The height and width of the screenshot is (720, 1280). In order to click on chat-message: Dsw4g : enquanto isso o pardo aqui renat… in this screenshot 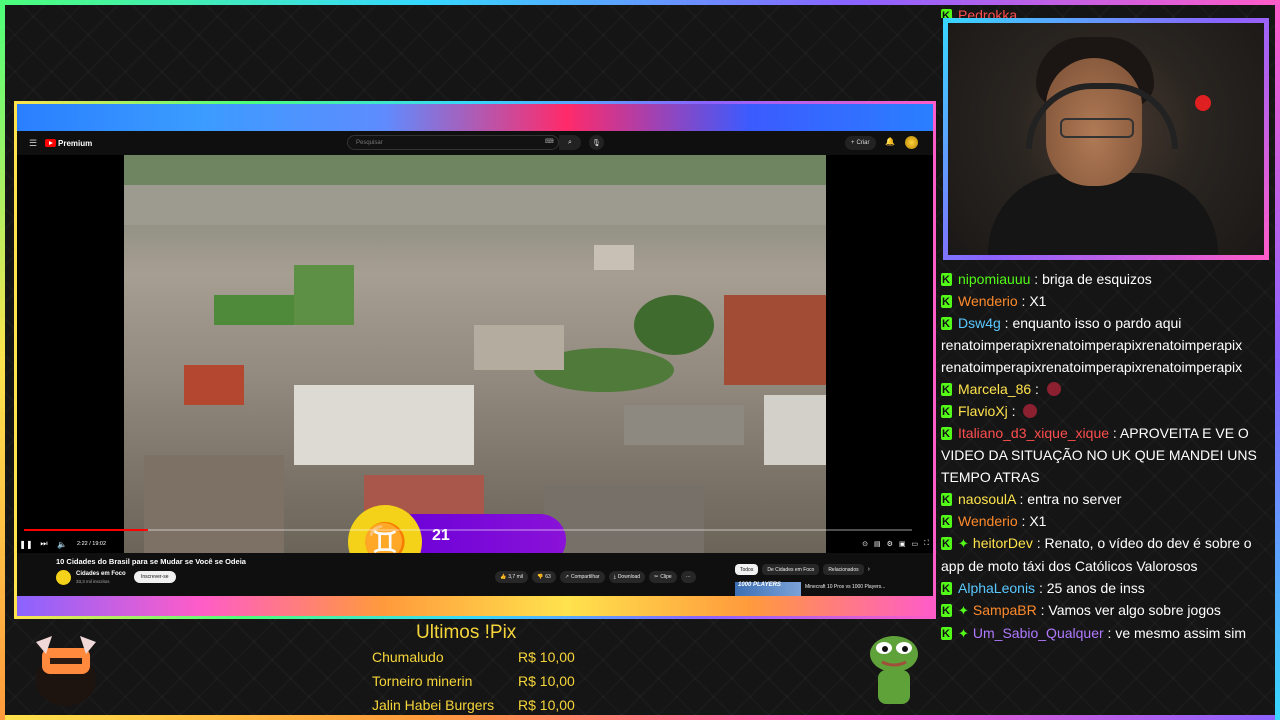, I will do `click(1106, 345)`.